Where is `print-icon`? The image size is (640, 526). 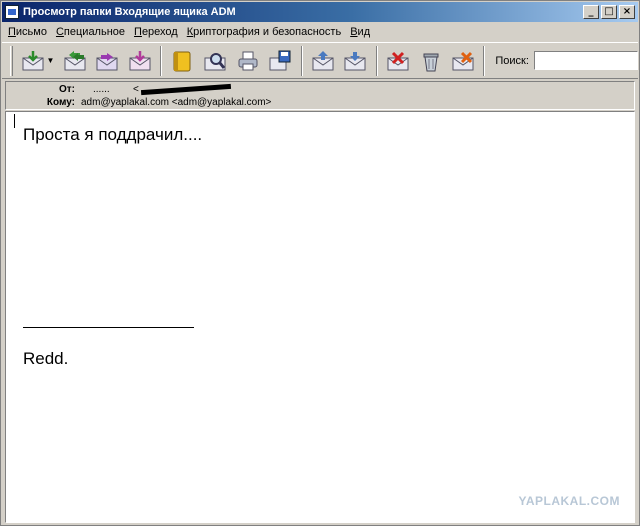 print-icon is located at coordinates (247, 61).